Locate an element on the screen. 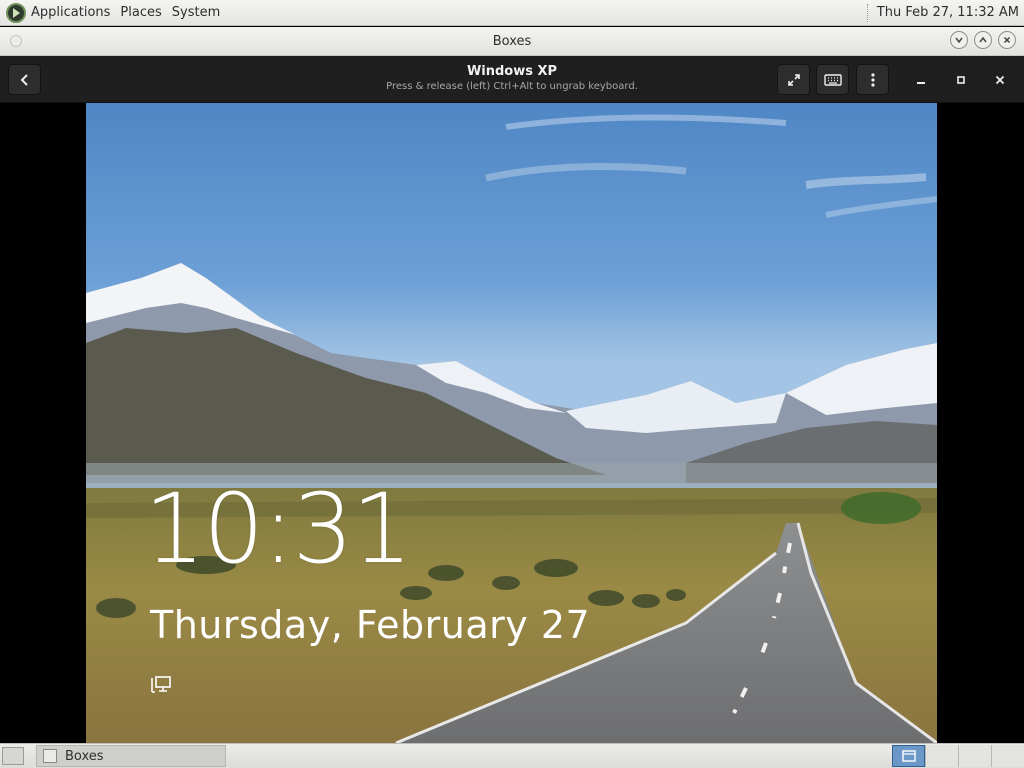 This screenshot has height=768, width=1024. taskbar-item-boxes: Boxes is located at coordinates (131, 756).